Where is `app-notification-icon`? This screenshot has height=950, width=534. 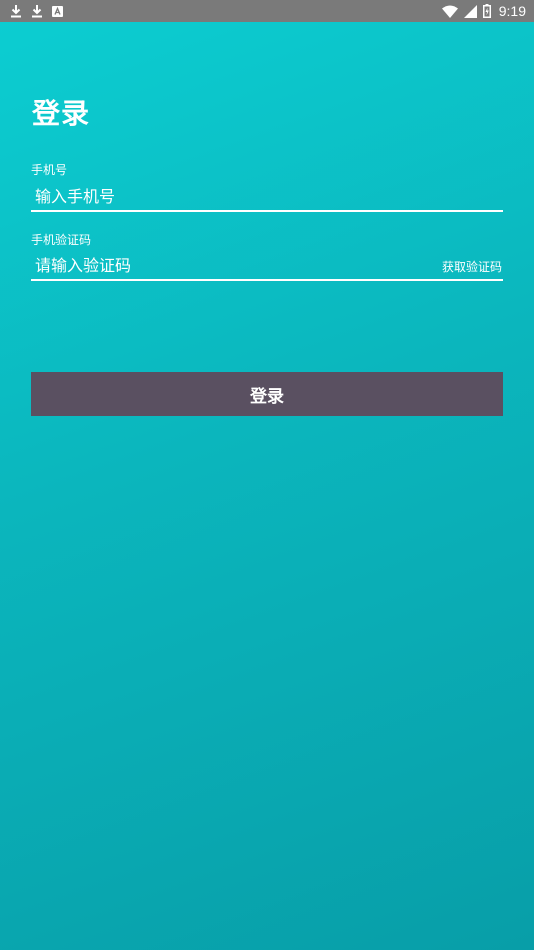
app-notification-icon is located at coordinates (57, 11).